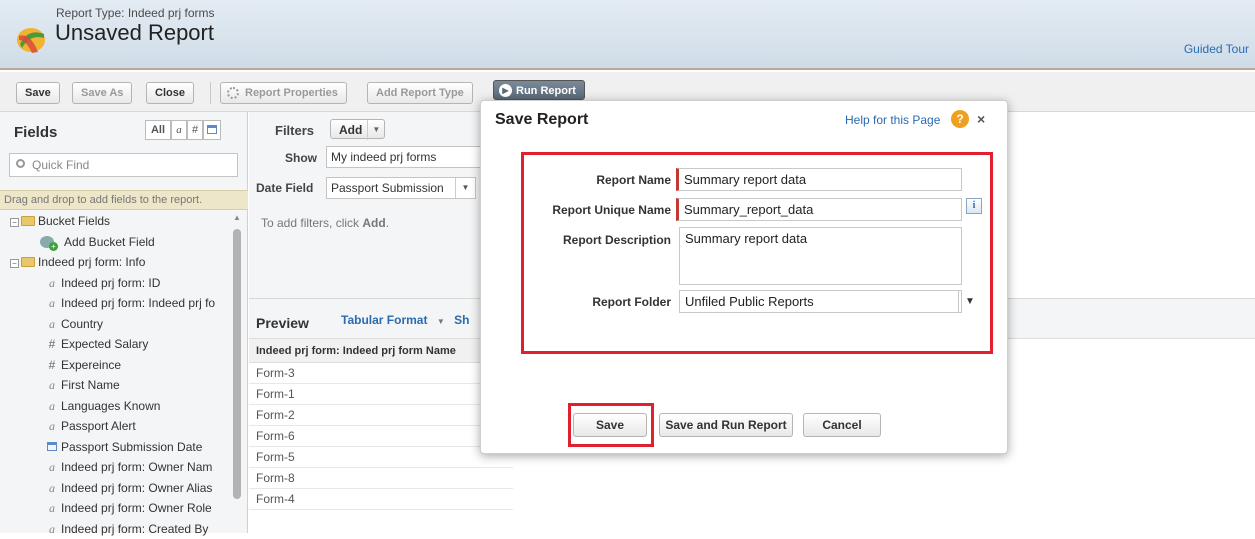 This screenshot has height=539, width=1255. What do you see at coordinates (406, 157) in the screenshot?
I see `show-select: My indeed prj forms` at bounding box center [406, 157].